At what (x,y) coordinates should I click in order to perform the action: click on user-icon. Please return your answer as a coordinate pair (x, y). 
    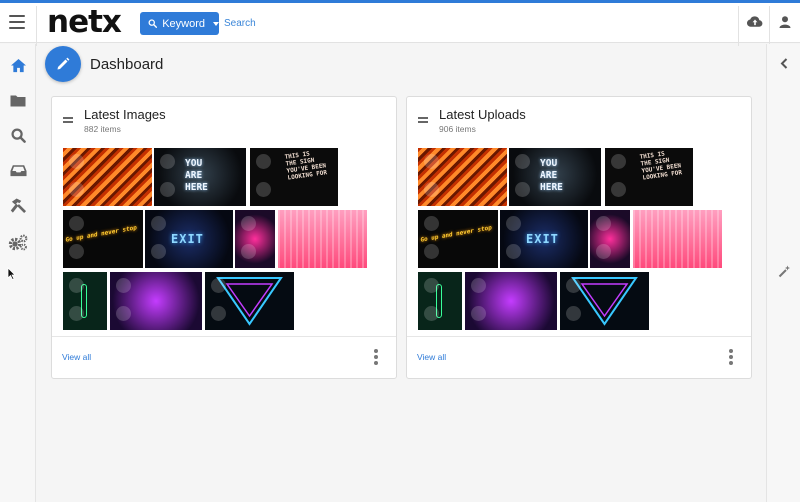
    Looking at the image, I should click on (785, 22).